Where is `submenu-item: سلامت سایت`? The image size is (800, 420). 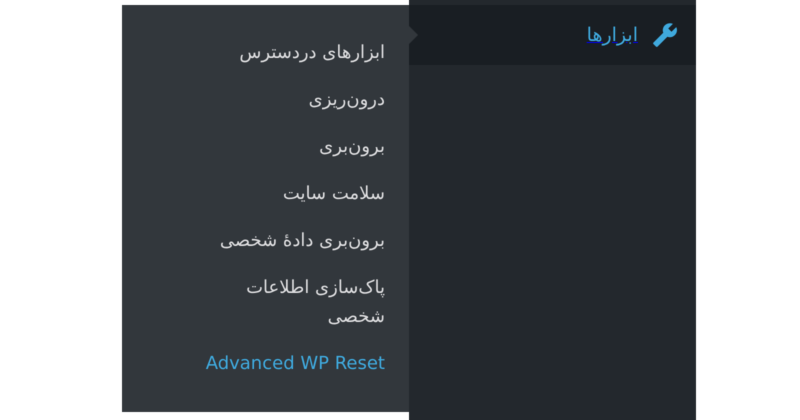 submenu-item: سلامت سایت is located at coordinates (285, 193).